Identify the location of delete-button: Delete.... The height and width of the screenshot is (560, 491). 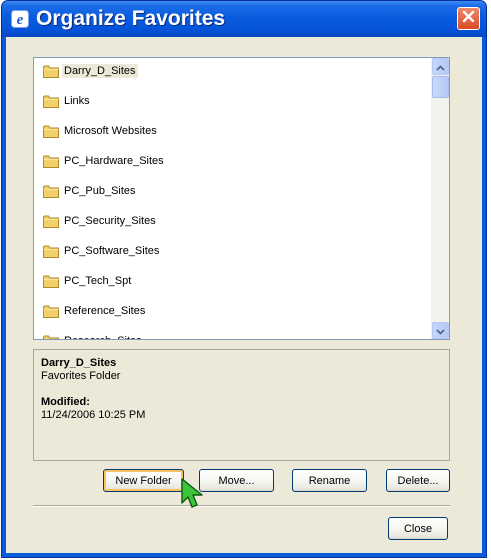
(418, 480).